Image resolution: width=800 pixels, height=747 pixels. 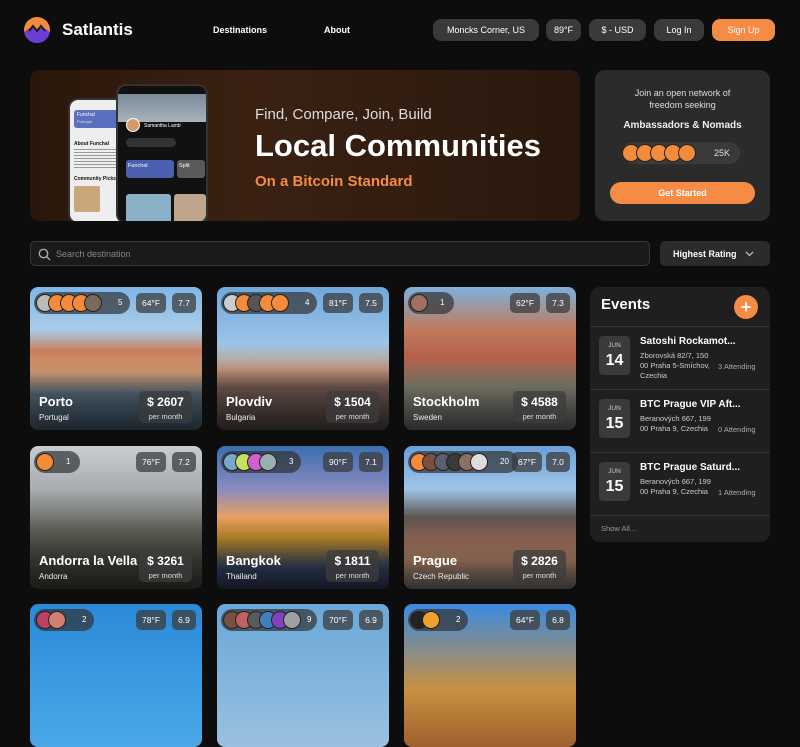 I want to click on sort-dropdown: Highest Rating, so click(x=715, y=253).